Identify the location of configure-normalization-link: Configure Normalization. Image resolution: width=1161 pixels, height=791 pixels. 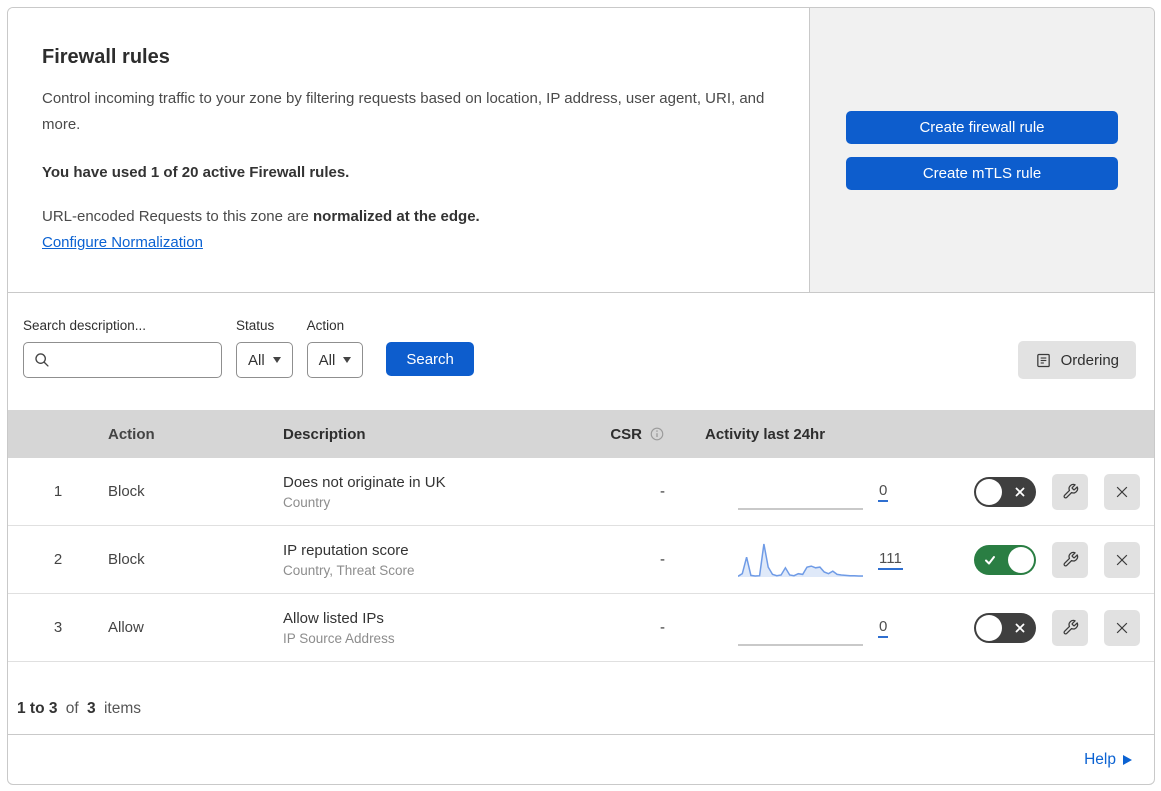
(122, 242).